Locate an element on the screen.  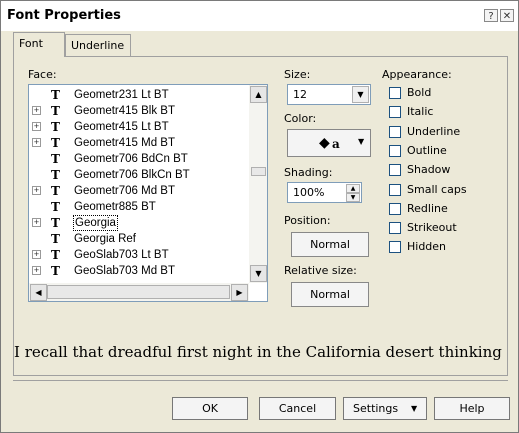
settings-label: Settings is located at coordinates (376, 408).